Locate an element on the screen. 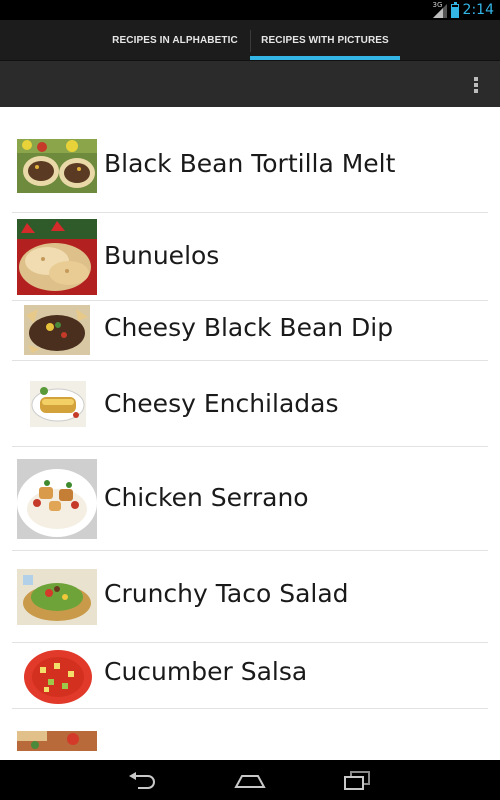  recipe-name: Black Bean Tortilla Melt is located at coordinates (250, 163).